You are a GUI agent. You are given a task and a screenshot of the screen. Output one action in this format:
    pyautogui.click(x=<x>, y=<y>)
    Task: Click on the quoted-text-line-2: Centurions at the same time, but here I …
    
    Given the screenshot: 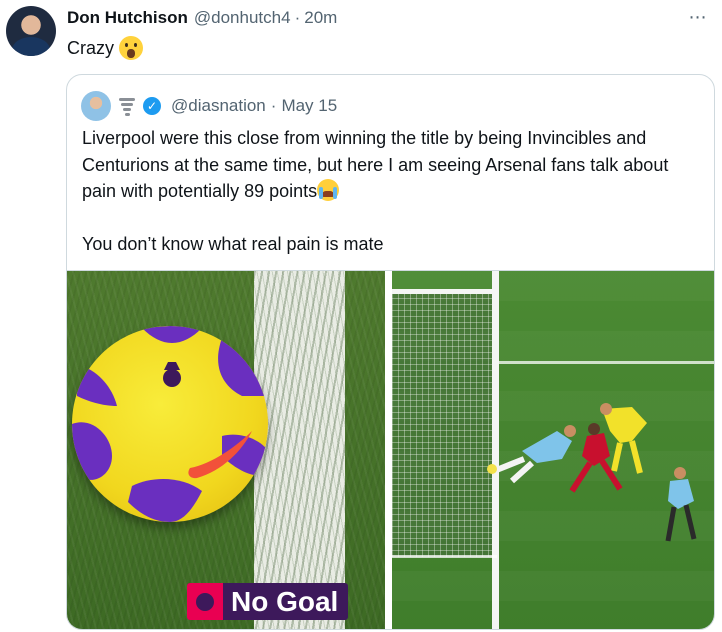 What is the action you would take?
    pyautogui.click(x=375, y=164)
    